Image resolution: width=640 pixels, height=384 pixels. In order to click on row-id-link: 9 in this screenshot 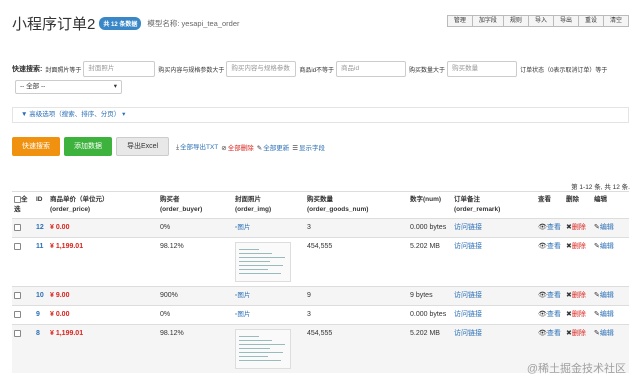, I will do `click(38, 314)`.